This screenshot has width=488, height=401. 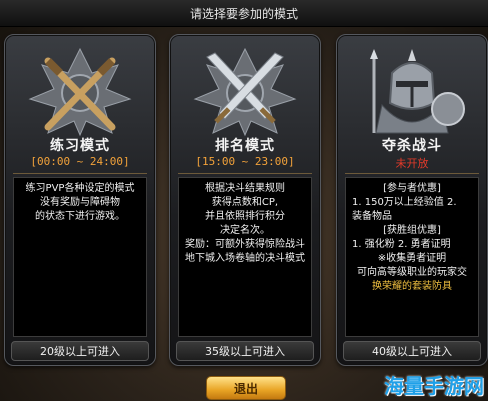 I want to click on desc-line: 获得点数和CP,, so click(x=245, y=202).